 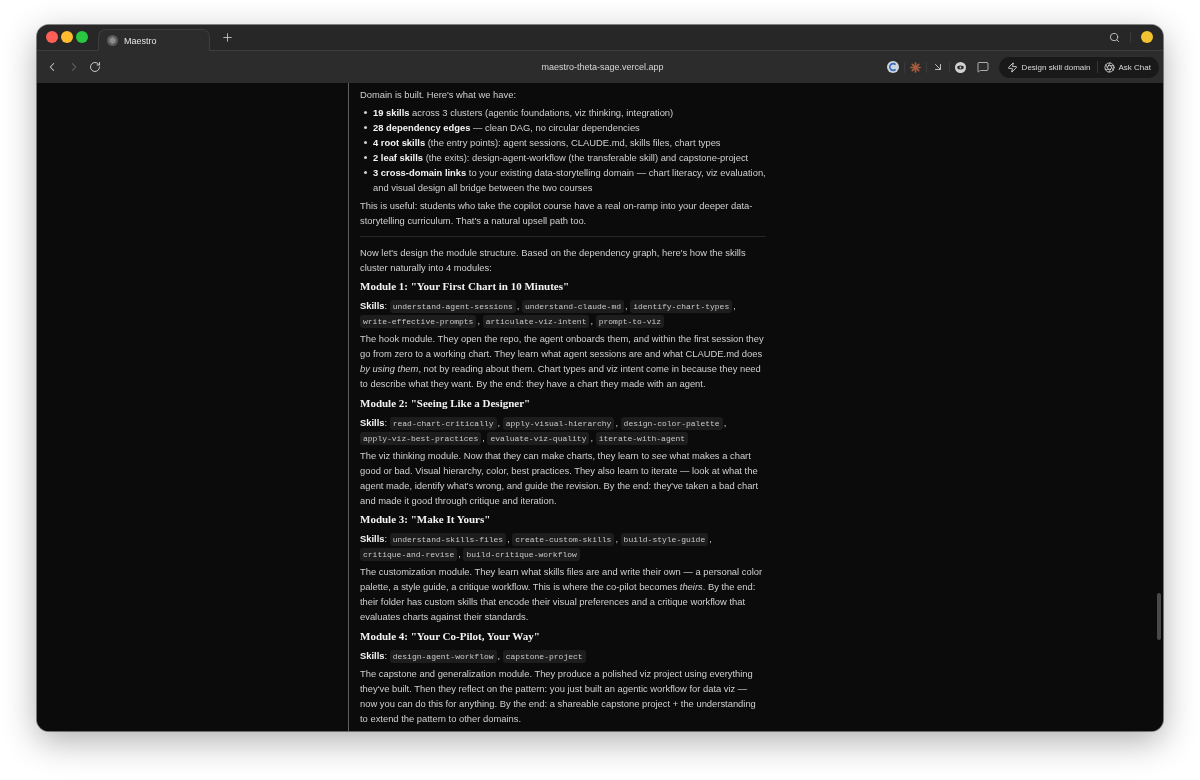 What do you see at coordinates (1109, 67) in the screenshot?
I see `aperture-icon` at bounding box center [1109, 67].